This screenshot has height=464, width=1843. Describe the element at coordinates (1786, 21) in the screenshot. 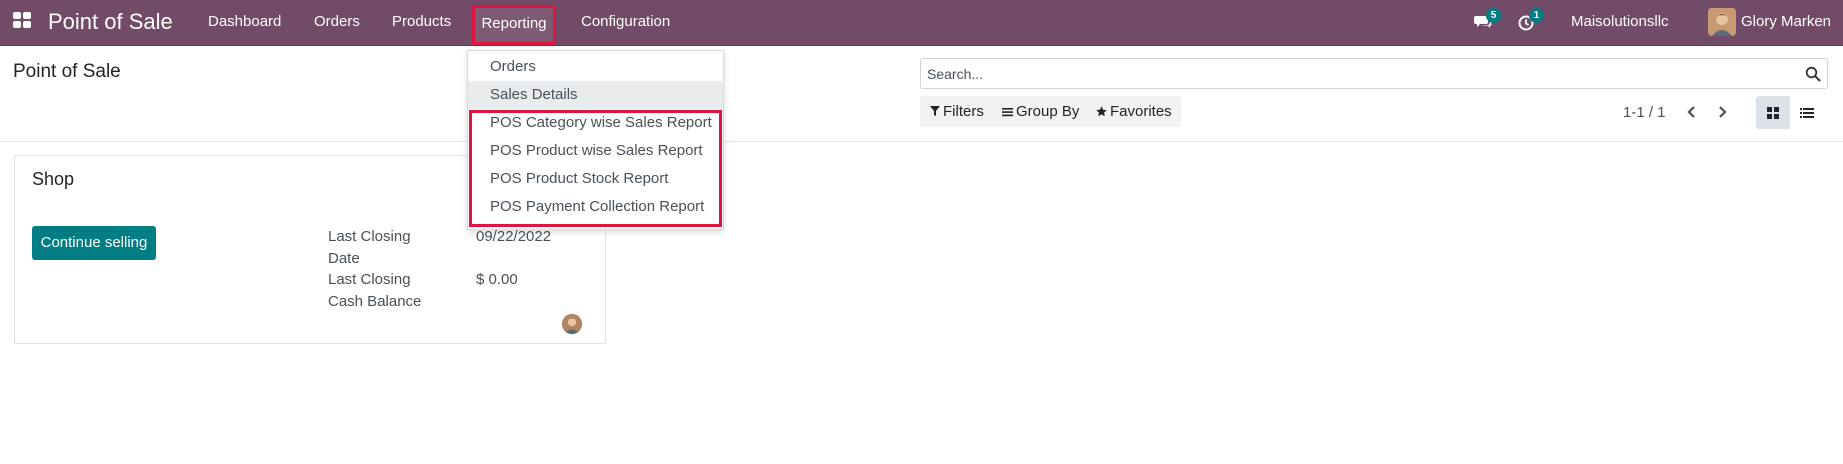

I see `user-menu: Glory Marken` at that location.